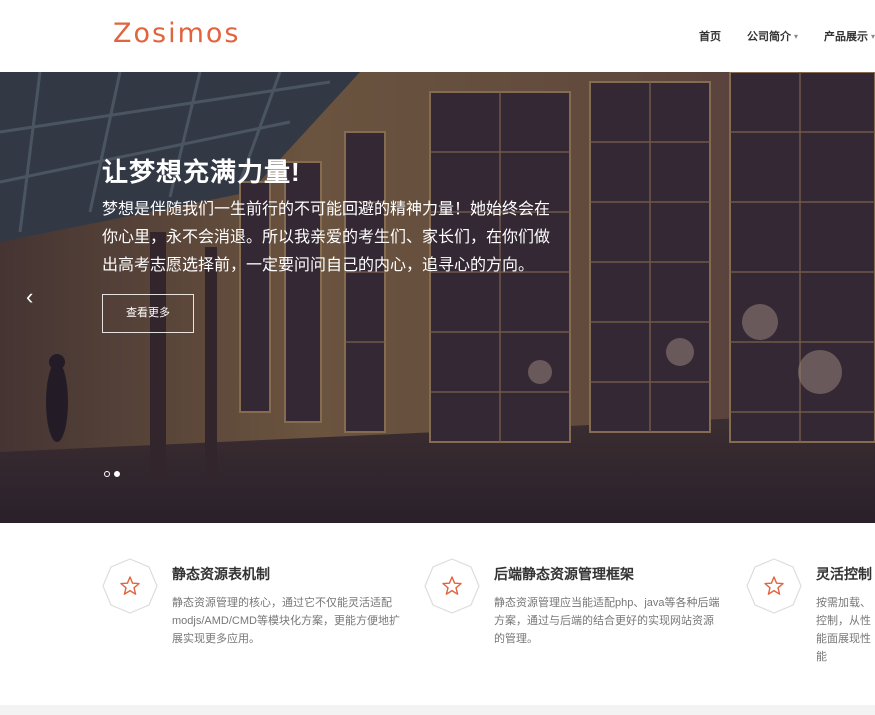 The width and height of the screenshot is (875, 715). I want to click on carousel-indicators, so click(112, 474).